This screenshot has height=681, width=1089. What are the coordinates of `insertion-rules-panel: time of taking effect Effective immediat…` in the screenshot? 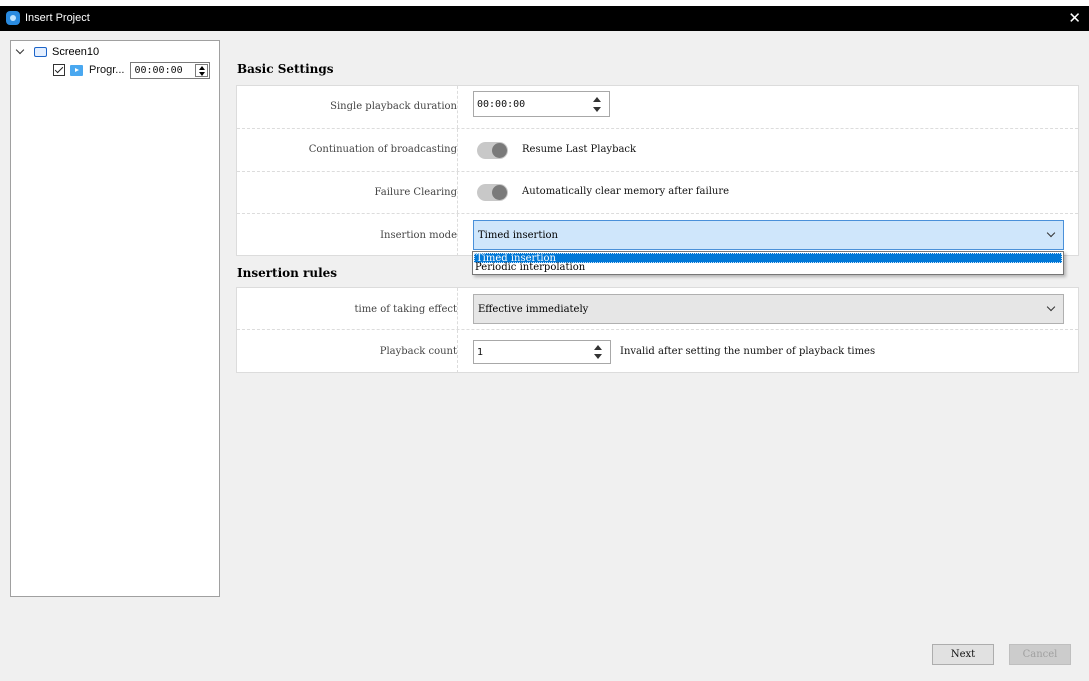 It's located at (657, 330).